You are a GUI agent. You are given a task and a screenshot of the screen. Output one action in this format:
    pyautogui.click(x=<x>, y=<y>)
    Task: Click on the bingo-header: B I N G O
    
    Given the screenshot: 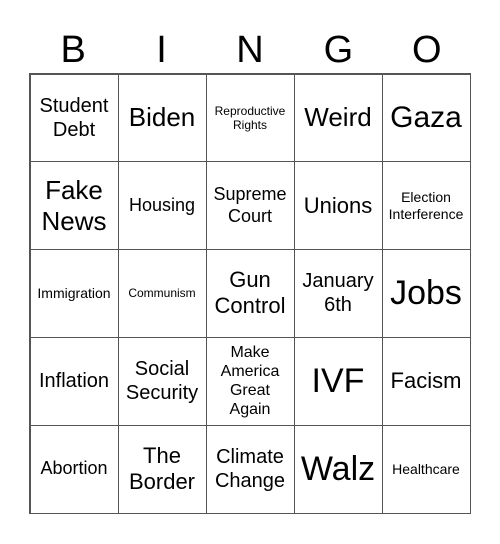 What is the action you would take?
    pyautogui.click(x=250, y=50)
    